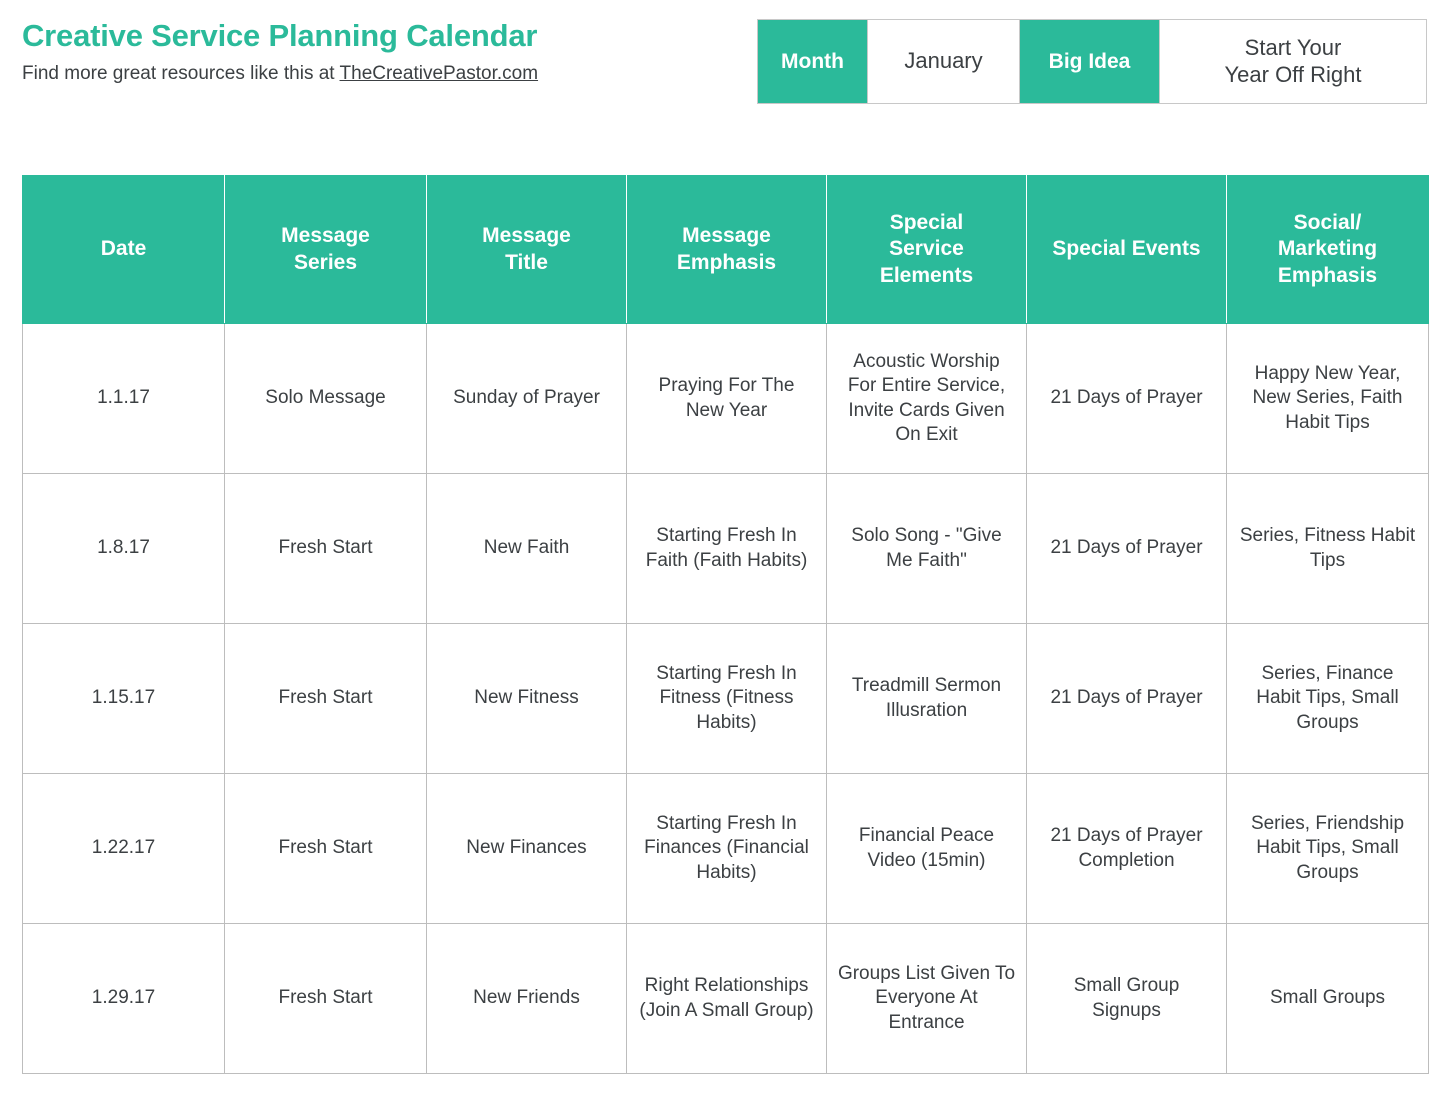 This screenshot has width=1448, height=1100. I want to click on column-header-special-service-elements: Special Service Elements, so click(926, 249).